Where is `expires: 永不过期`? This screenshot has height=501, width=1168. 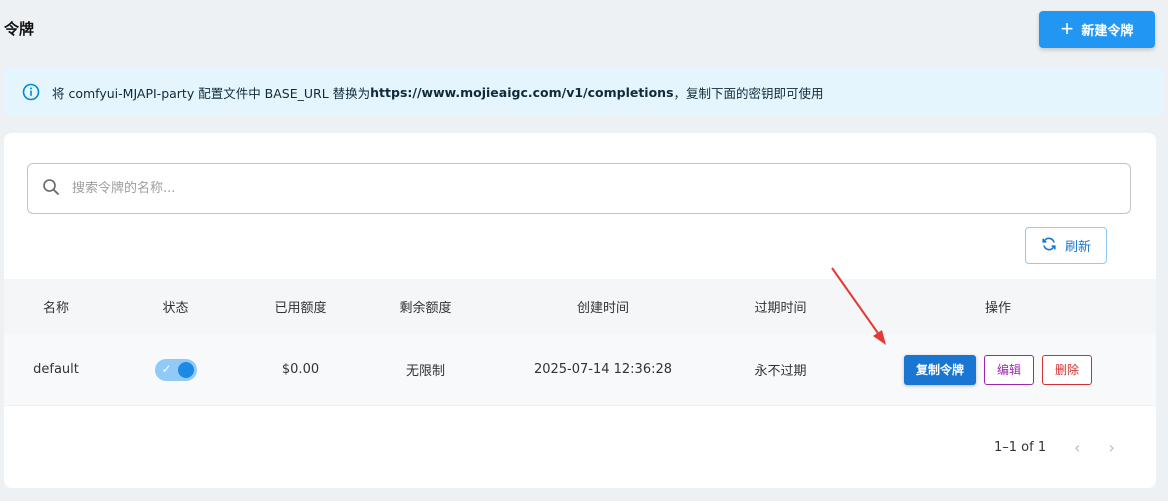 expires: 永不过期 is located at coordinates (780, 371).